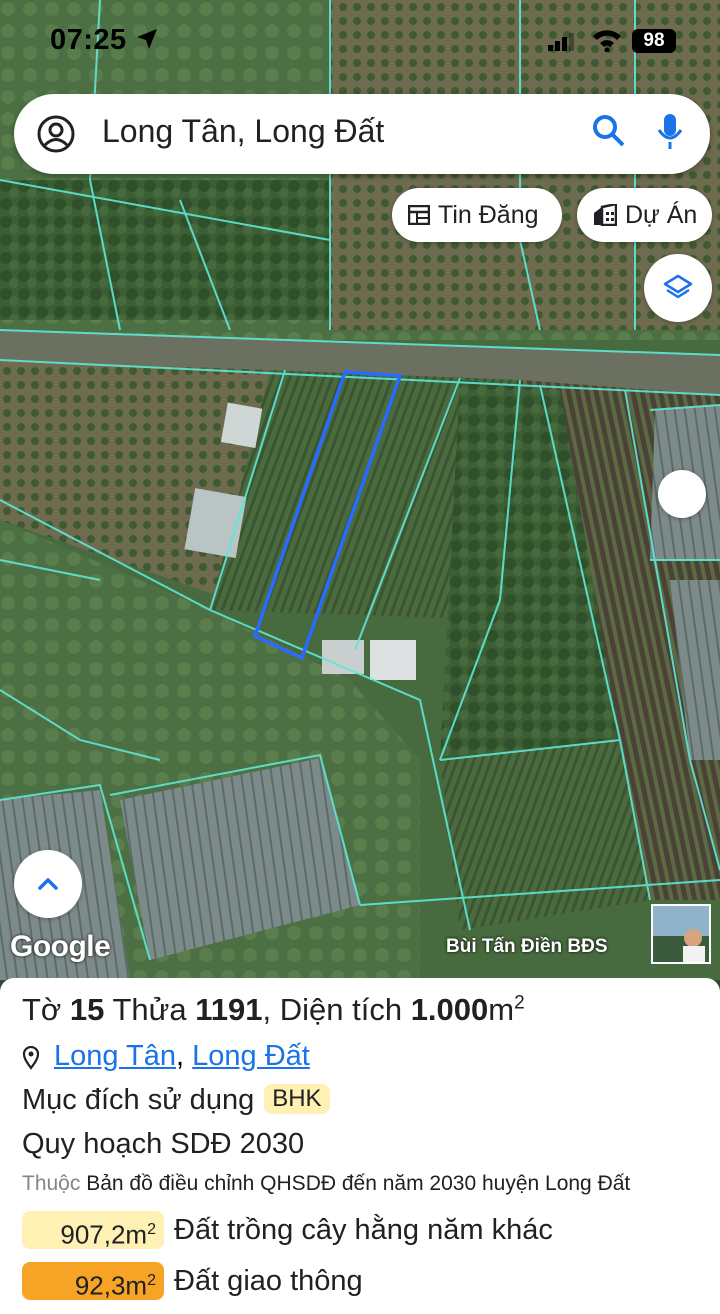 The width and height of the screenshot is (720, 1314). I want to click on chevron-up-icon, so click(48, 884).